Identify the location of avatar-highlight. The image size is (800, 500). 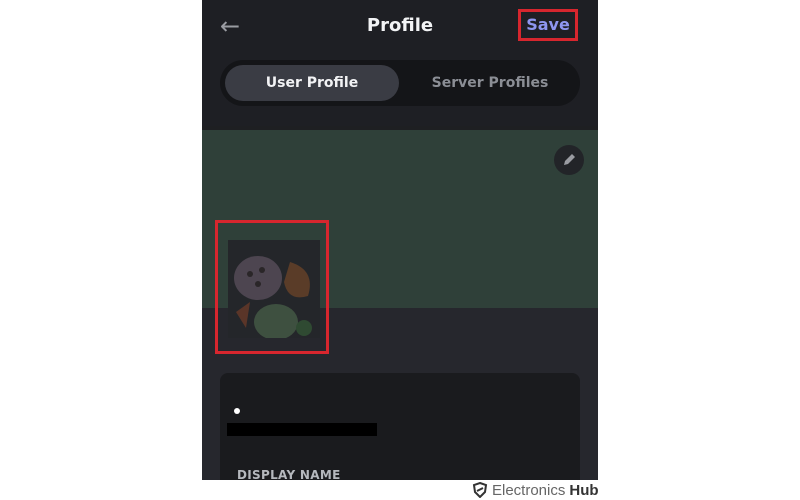
(272, 287).